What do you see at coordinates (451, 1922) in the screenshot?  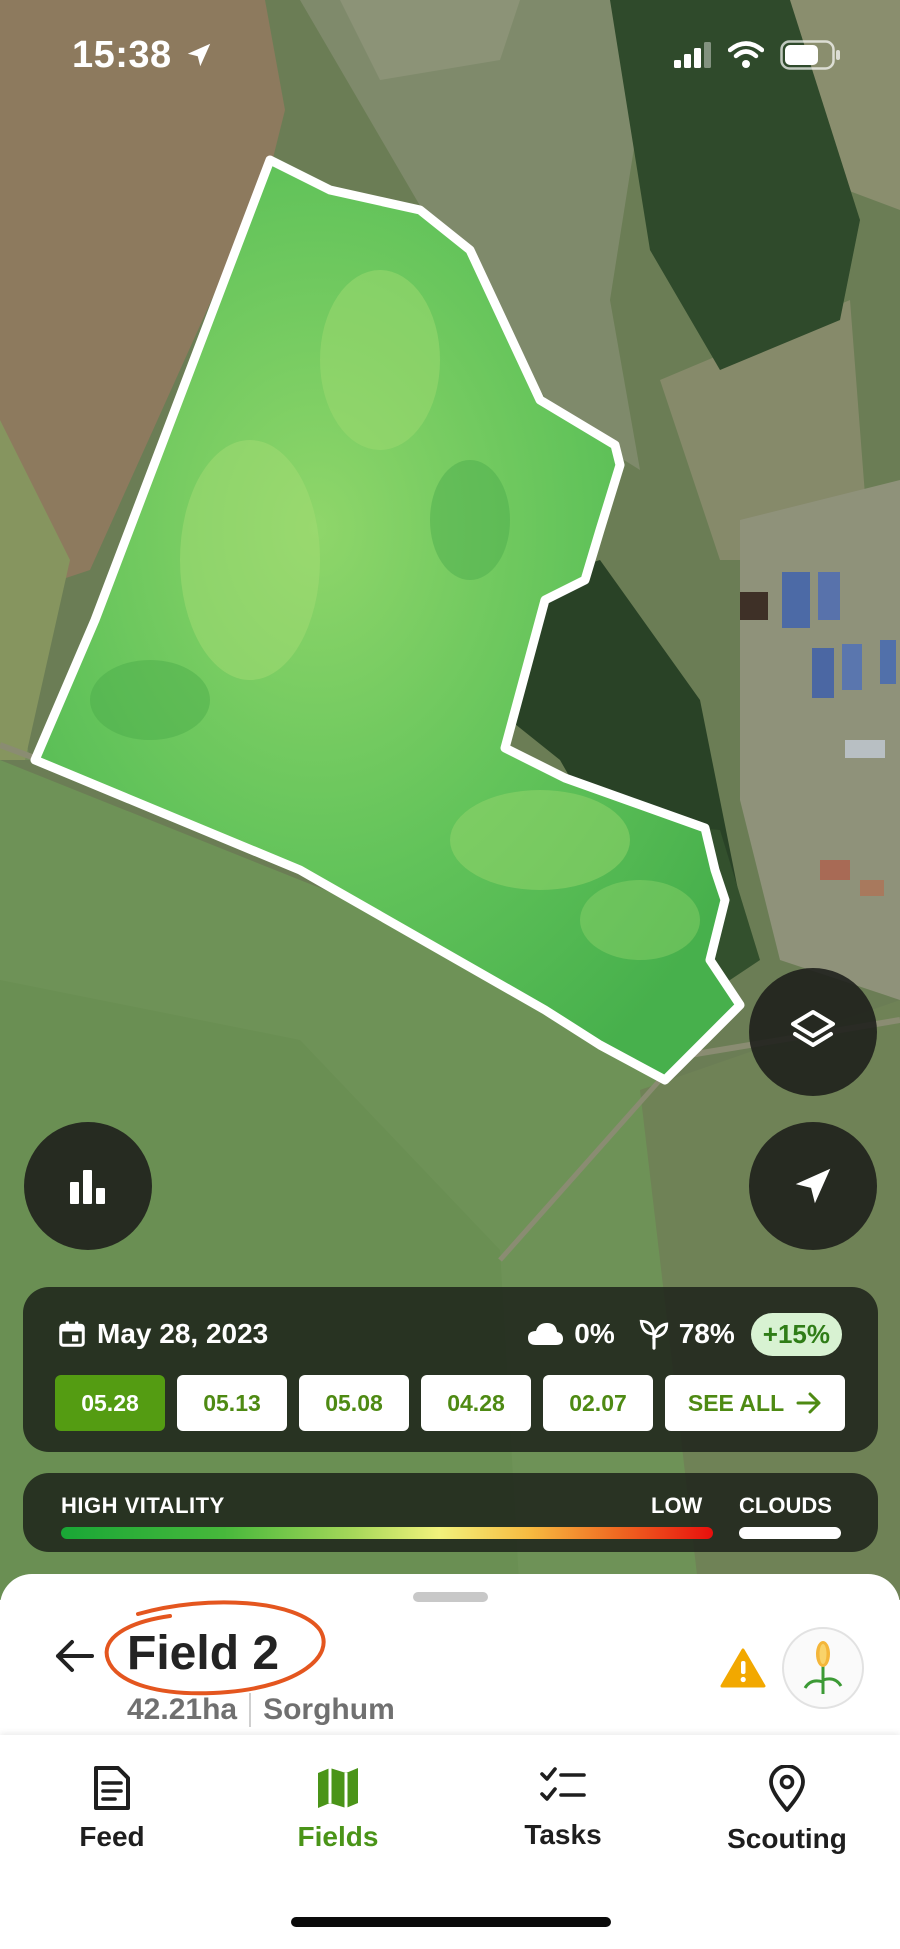 I see `home-indicator` at bounding box center [451, 1922].